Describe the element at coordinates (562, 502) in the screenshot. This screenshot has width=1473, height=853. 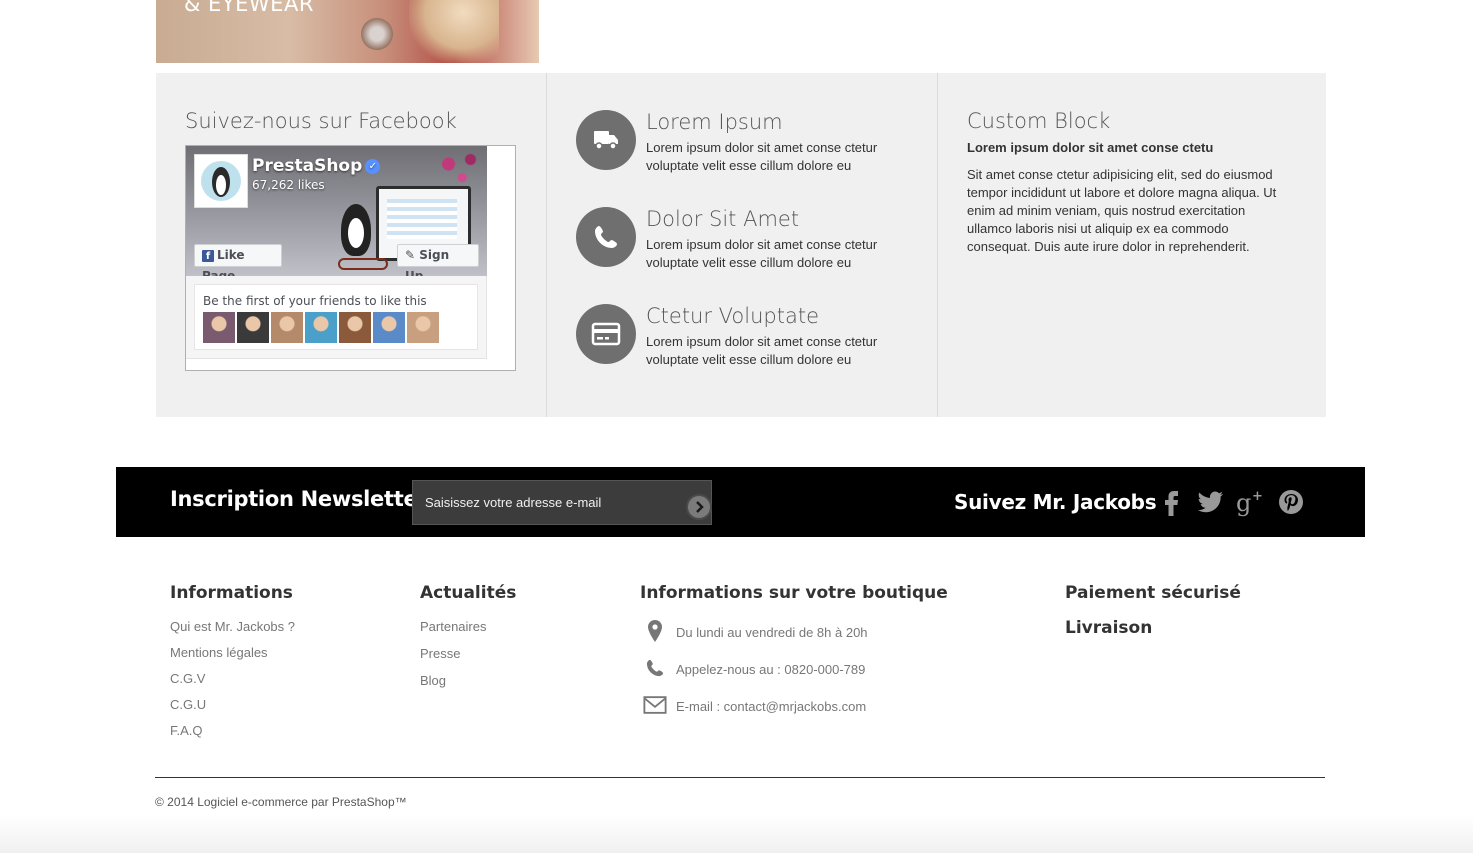
I see `newsletter-email-input` at that location.